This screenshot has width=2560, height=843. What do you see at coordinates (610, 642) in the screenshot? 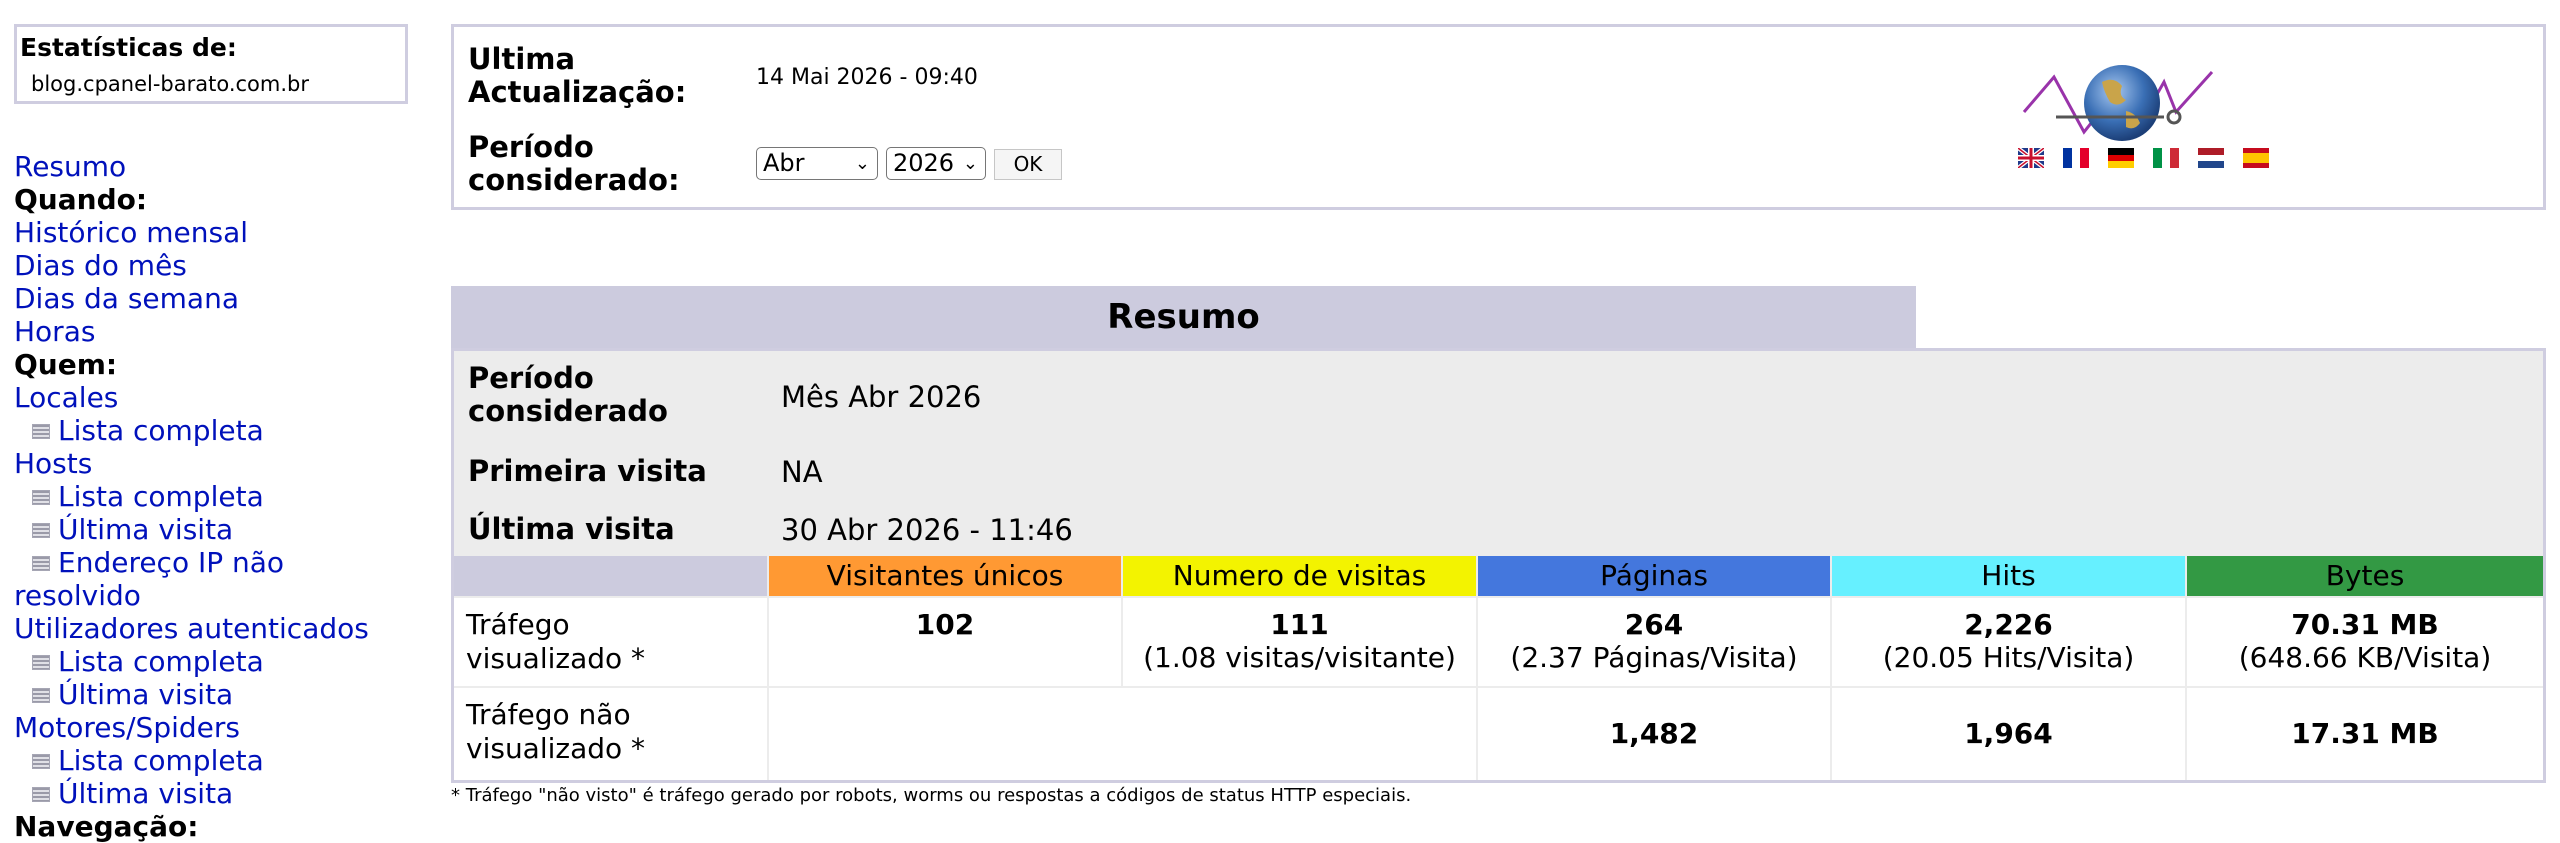
I see `viewed-traffic-label: Tráfego visualizado *` at bounding box center [610, 642].